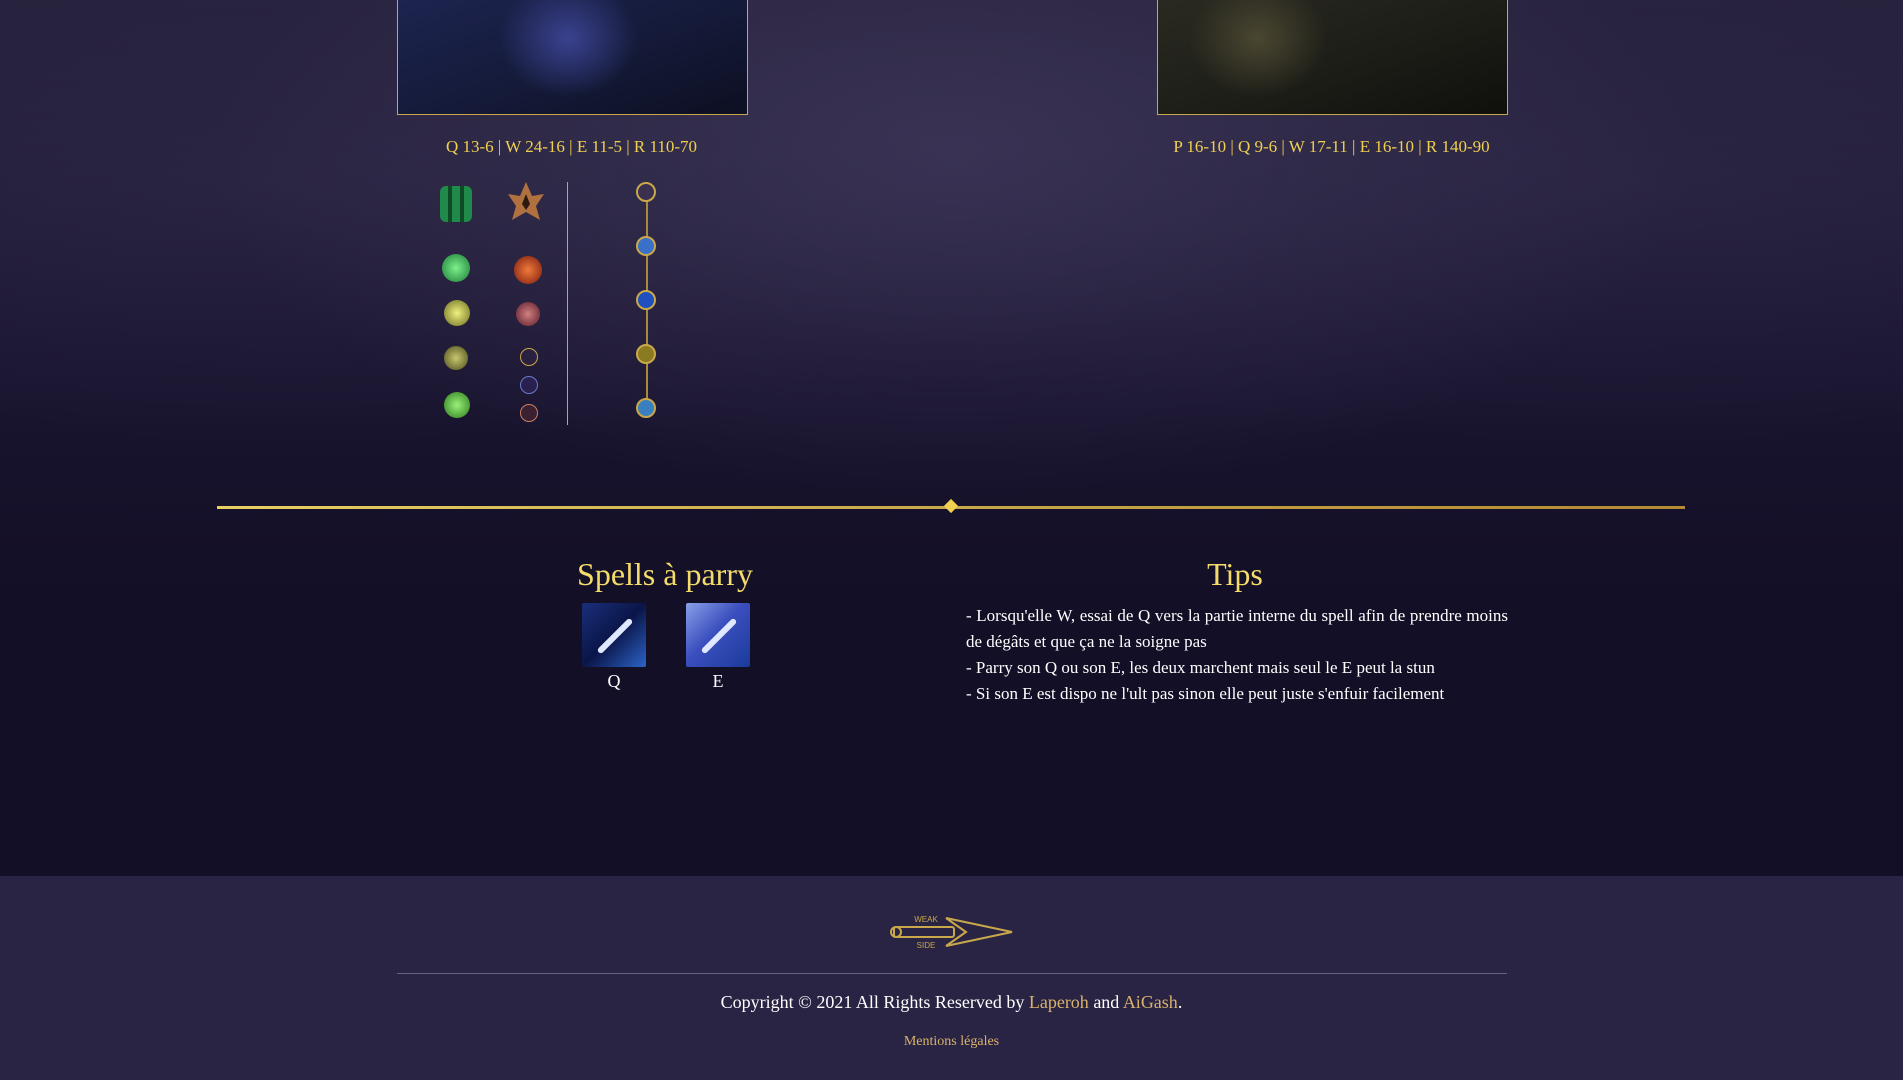  Describe the element at coordinates (572, 57) in the screenshot. I see `champion-splash-left` at that location.